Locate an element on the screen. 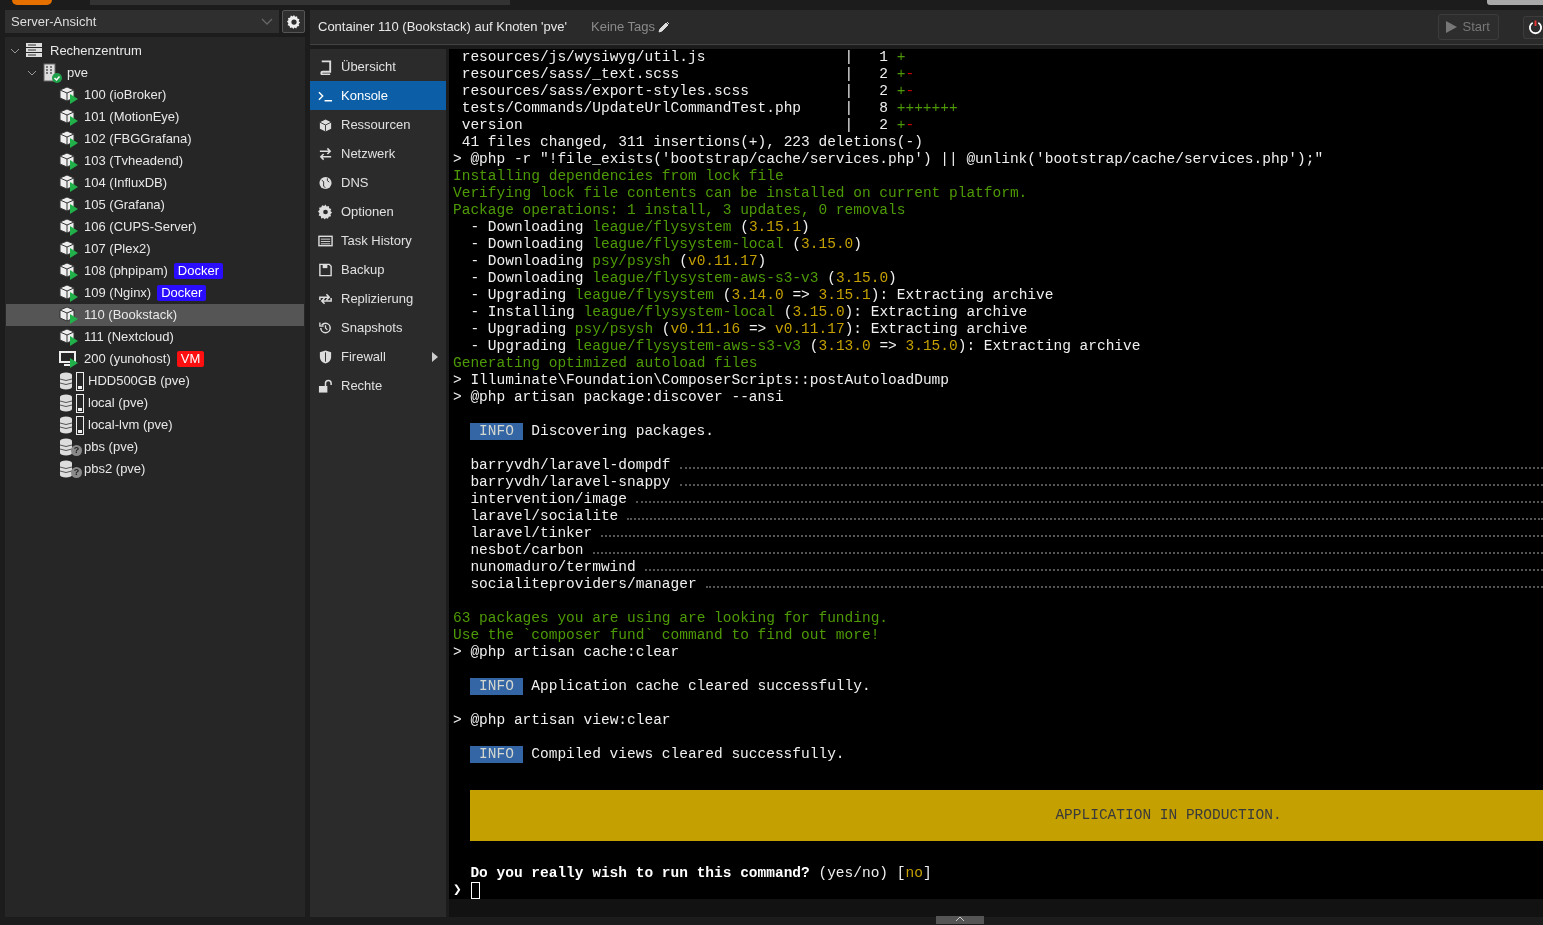  terminal-text: ] is located at coordinates (927, 873).